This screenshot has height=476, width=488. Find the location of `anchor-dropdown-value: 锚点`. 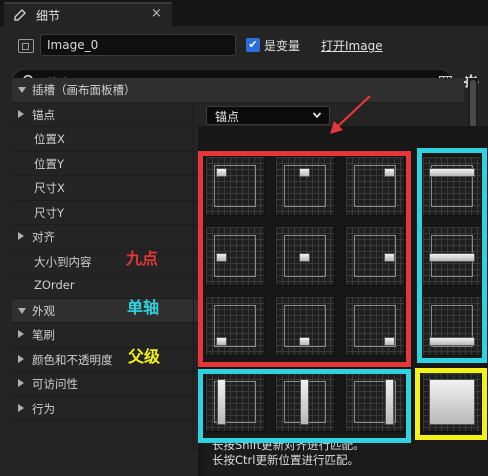

anchor-dropdown-value: 锚点 is located at coordinates (227, 117).